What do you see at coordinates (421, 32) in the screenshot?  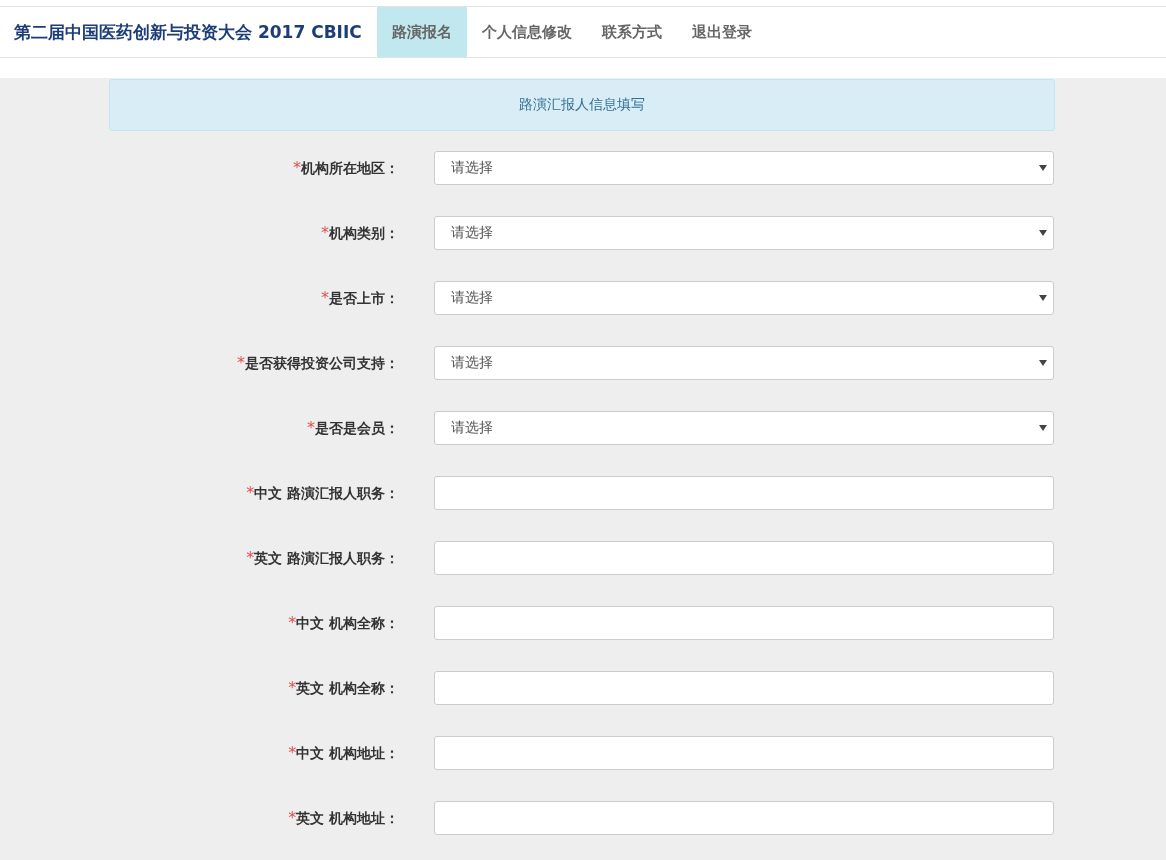 I see `nav-tab: 路演报名` at bounding box center [421, 32].